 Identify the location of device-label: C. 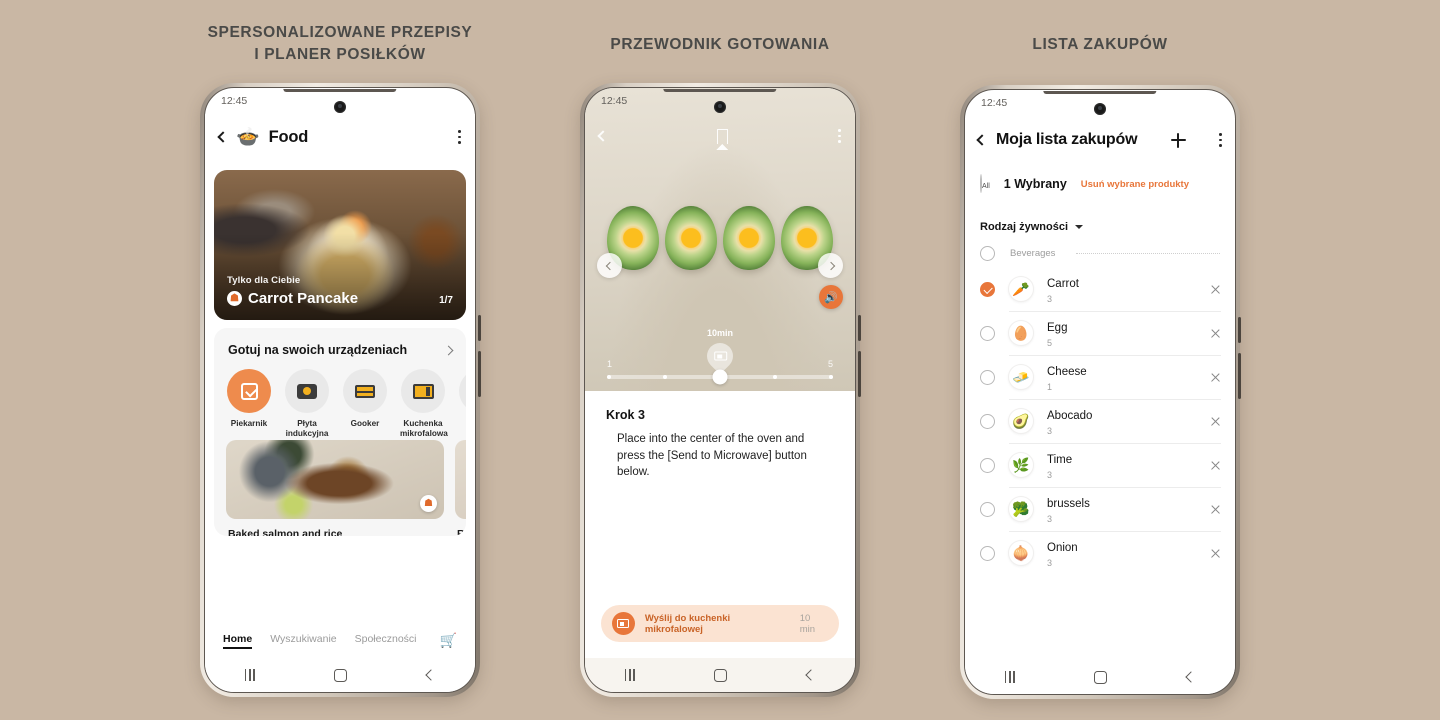
(462, 424).